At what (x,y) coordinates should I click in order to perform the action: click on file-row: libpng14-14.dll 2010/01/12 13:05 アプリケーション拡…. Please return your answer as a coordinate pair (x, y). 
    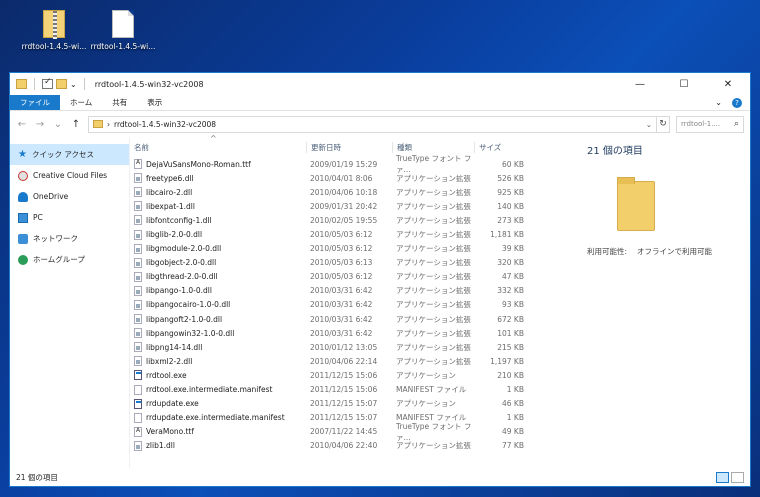
    Looking at the image, I should click on (352, 347).